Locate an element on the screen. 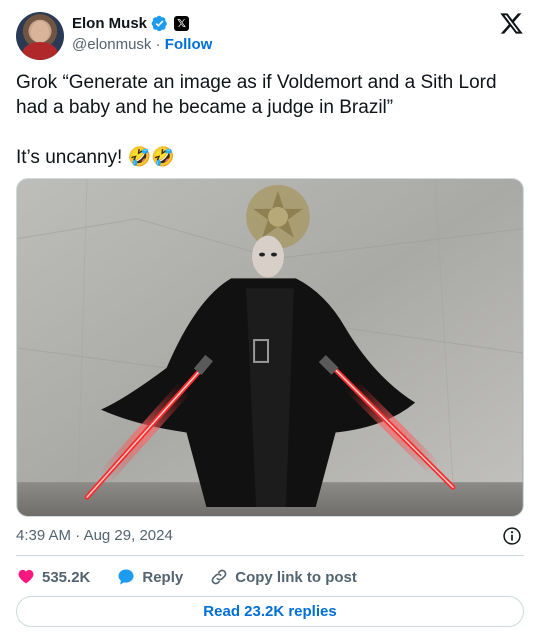 The width and height of the screenshot is (540, 643). author-name: Elon Musk is located at coordinates (109, 23).